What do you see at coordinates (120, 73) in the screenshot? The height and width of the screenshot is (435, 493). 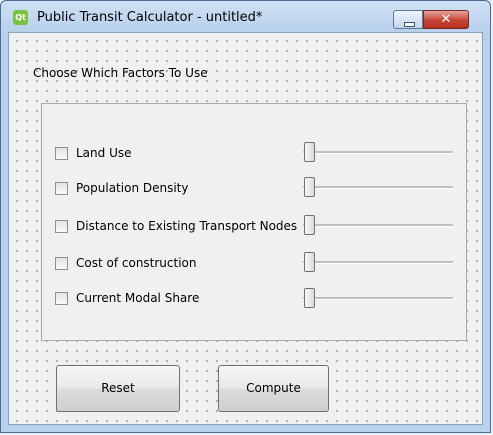 I see `factors-heading: Choose Which Factors To Use` at bounding box center [120, 73].